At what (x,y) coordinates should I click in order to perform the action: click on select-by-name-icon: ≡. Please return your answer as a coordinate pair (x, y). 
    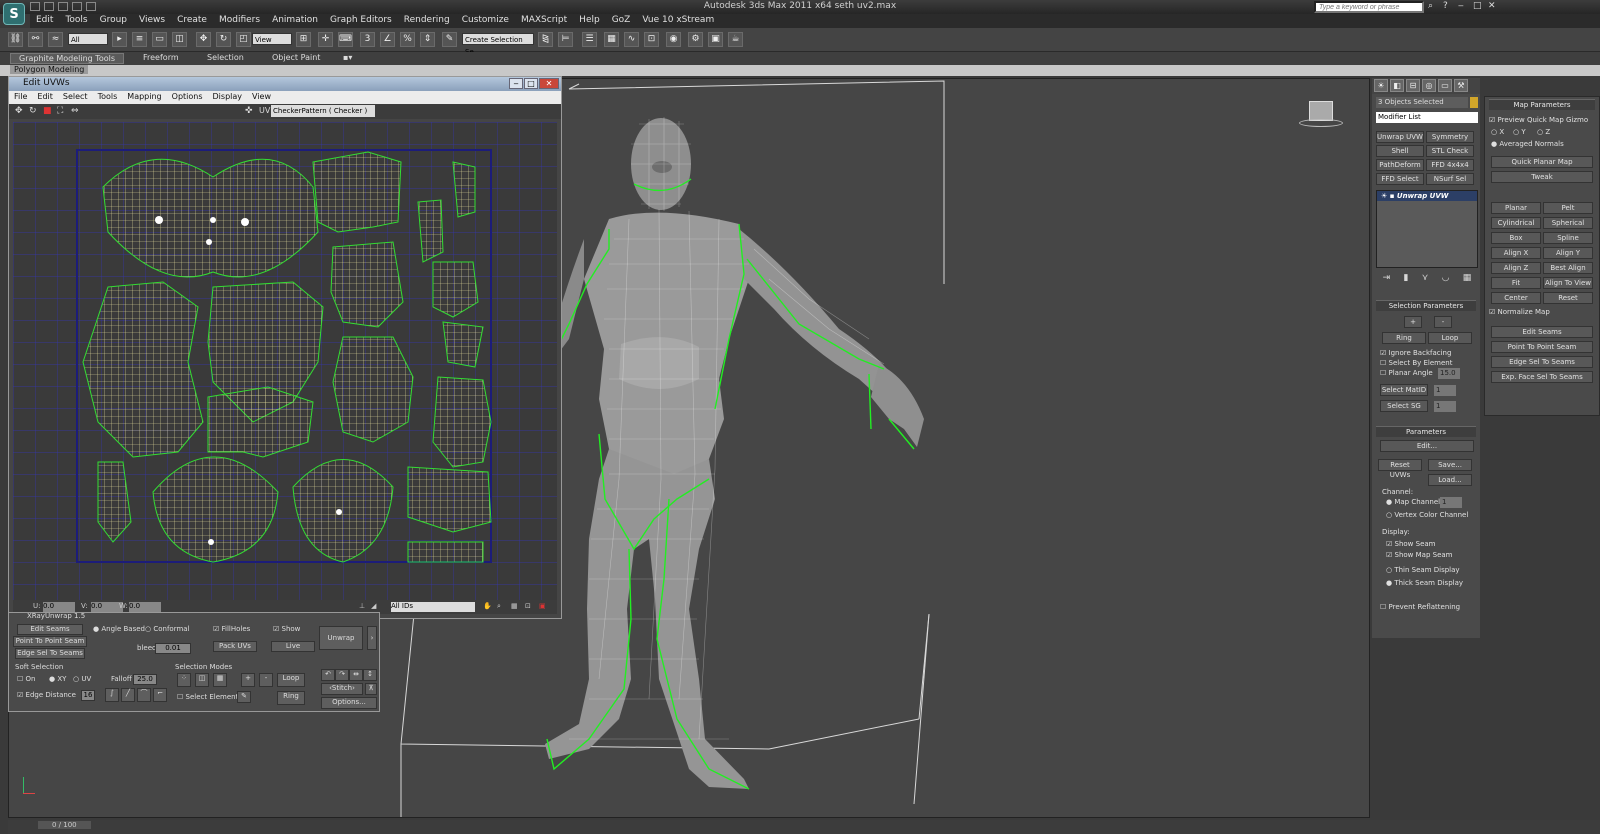
    Looking at the image, I should click on (139, 39).